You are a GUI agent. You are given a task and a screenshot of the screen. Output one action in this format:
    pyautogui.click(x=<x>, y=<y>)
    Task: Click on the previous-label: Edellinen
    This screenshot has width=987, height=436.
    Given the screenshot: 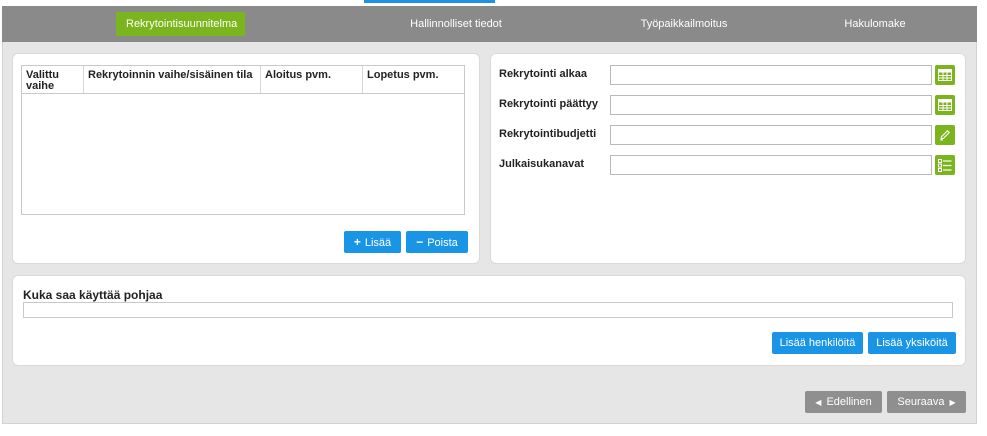 What is the action you would take?
    pyautogui.click(x=849, y=402)
    